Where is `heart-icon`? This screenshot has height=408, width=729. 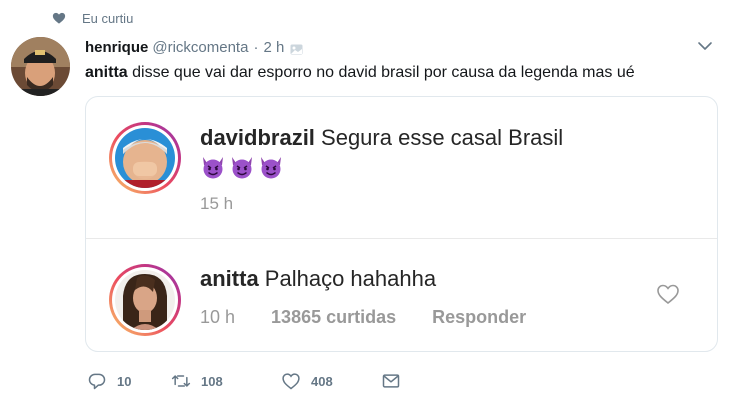 heart-icon is located at coordinates (59, 18).